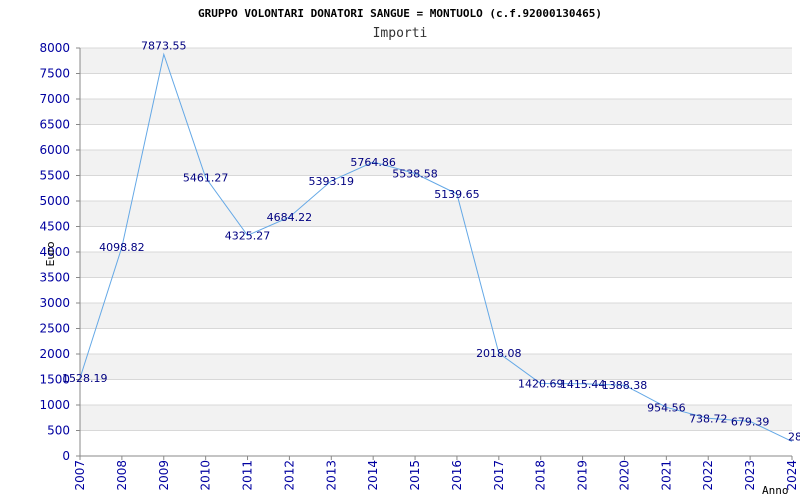 Image resolution: width=800 pixels, height=500 pixels. I want to click on data-label: 738.72, so click(708, 418).